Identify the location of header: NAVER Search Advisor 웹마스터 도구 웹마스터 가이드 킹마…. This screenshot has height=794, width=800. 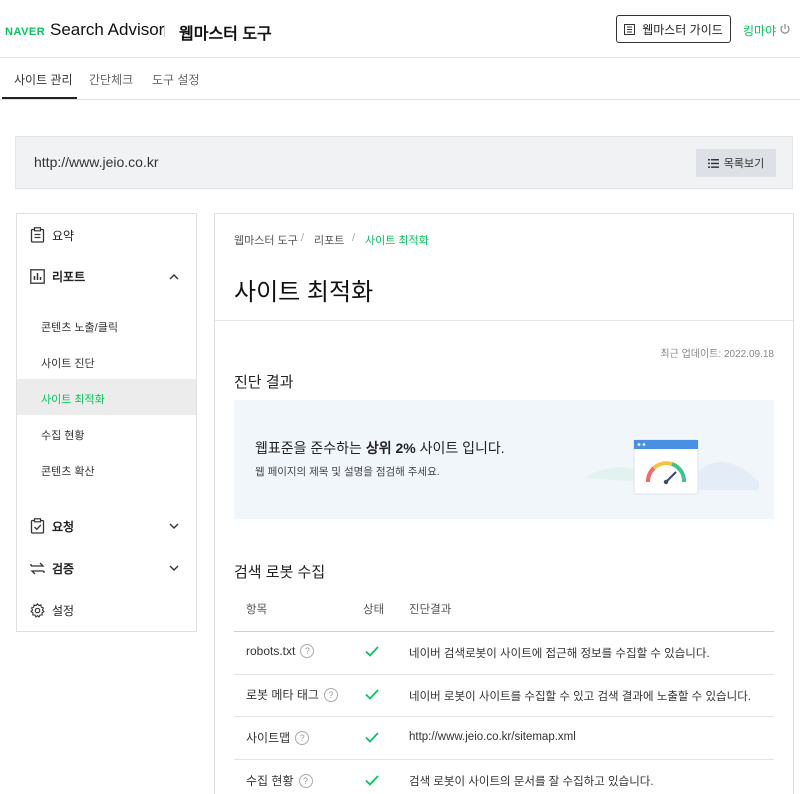
(400, 29).